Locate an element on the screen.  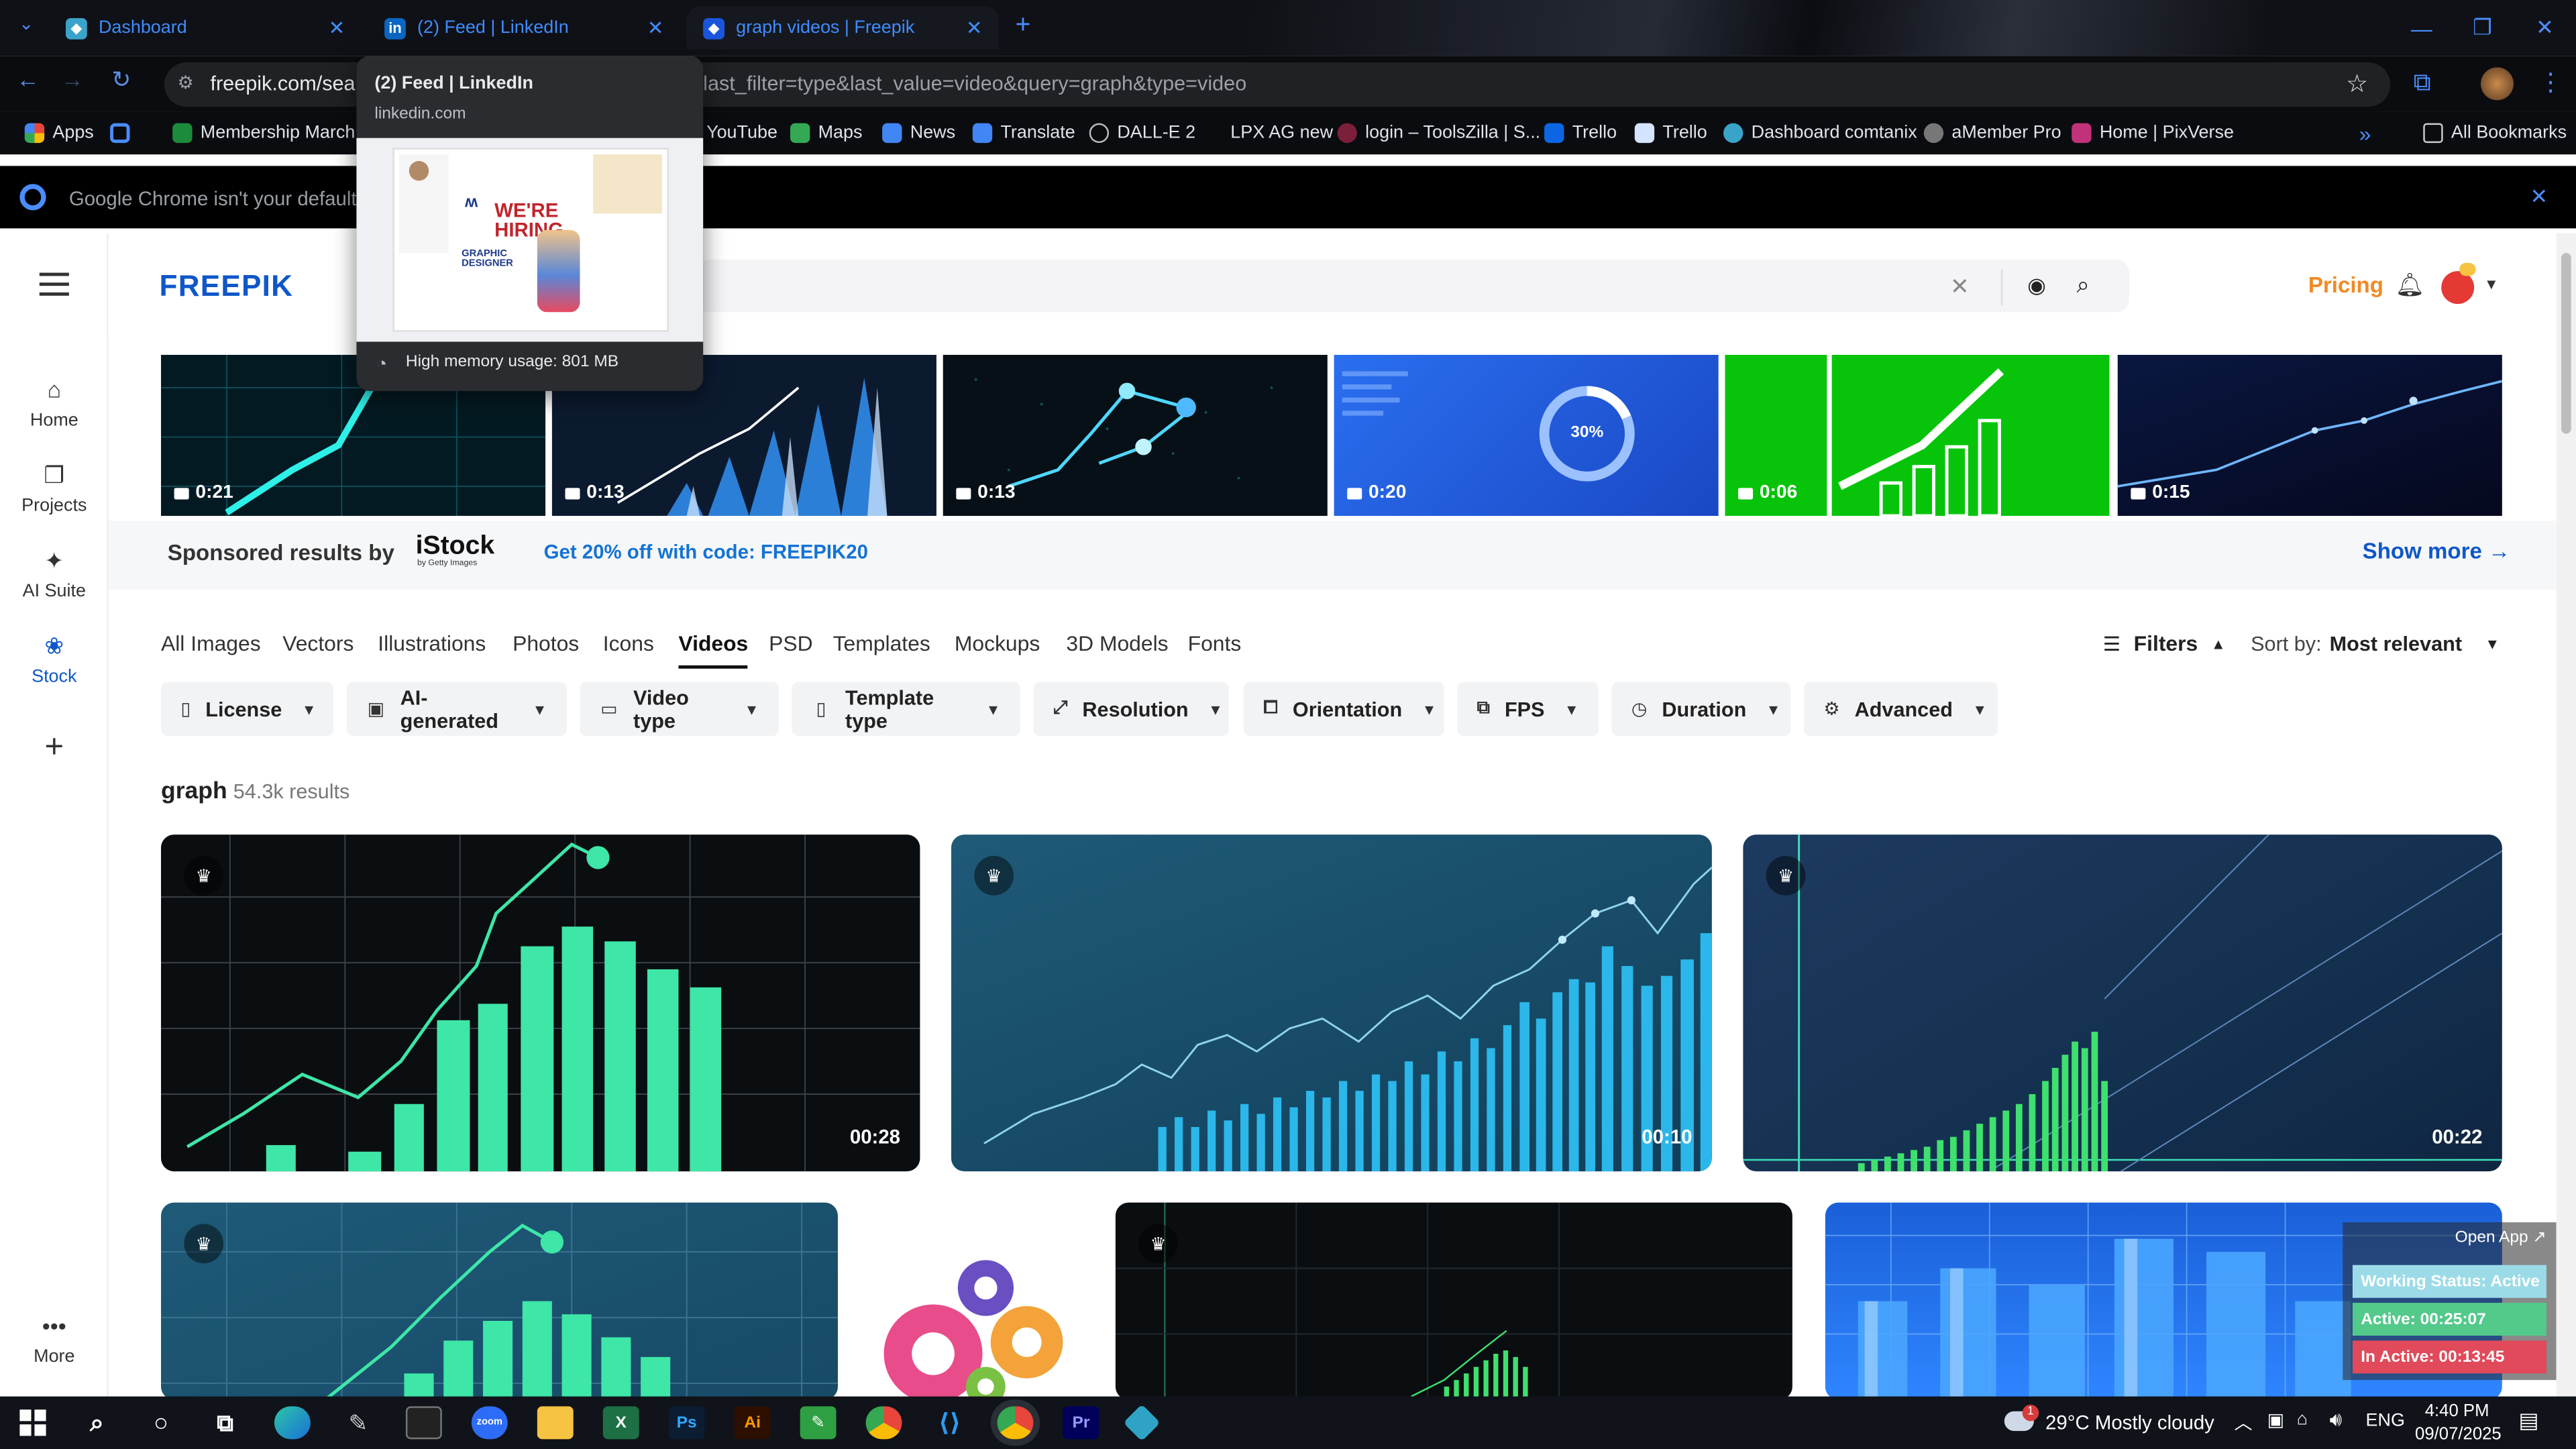
video-card: ♛ 00:28 is located at coordinates (540, 1003).